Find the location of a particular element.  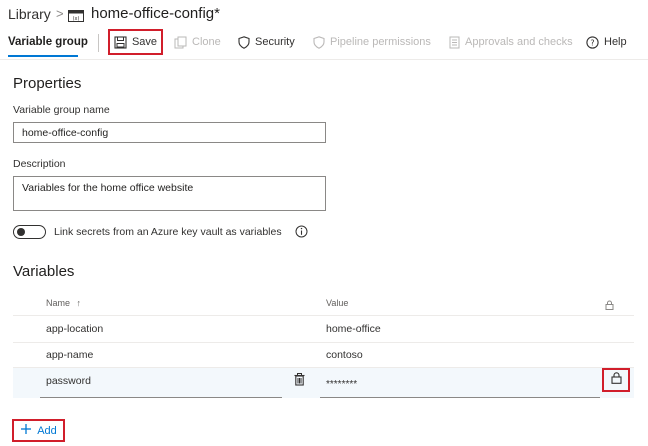

variable-group-name-input: home-office-config is located at coordinates (169, 132).